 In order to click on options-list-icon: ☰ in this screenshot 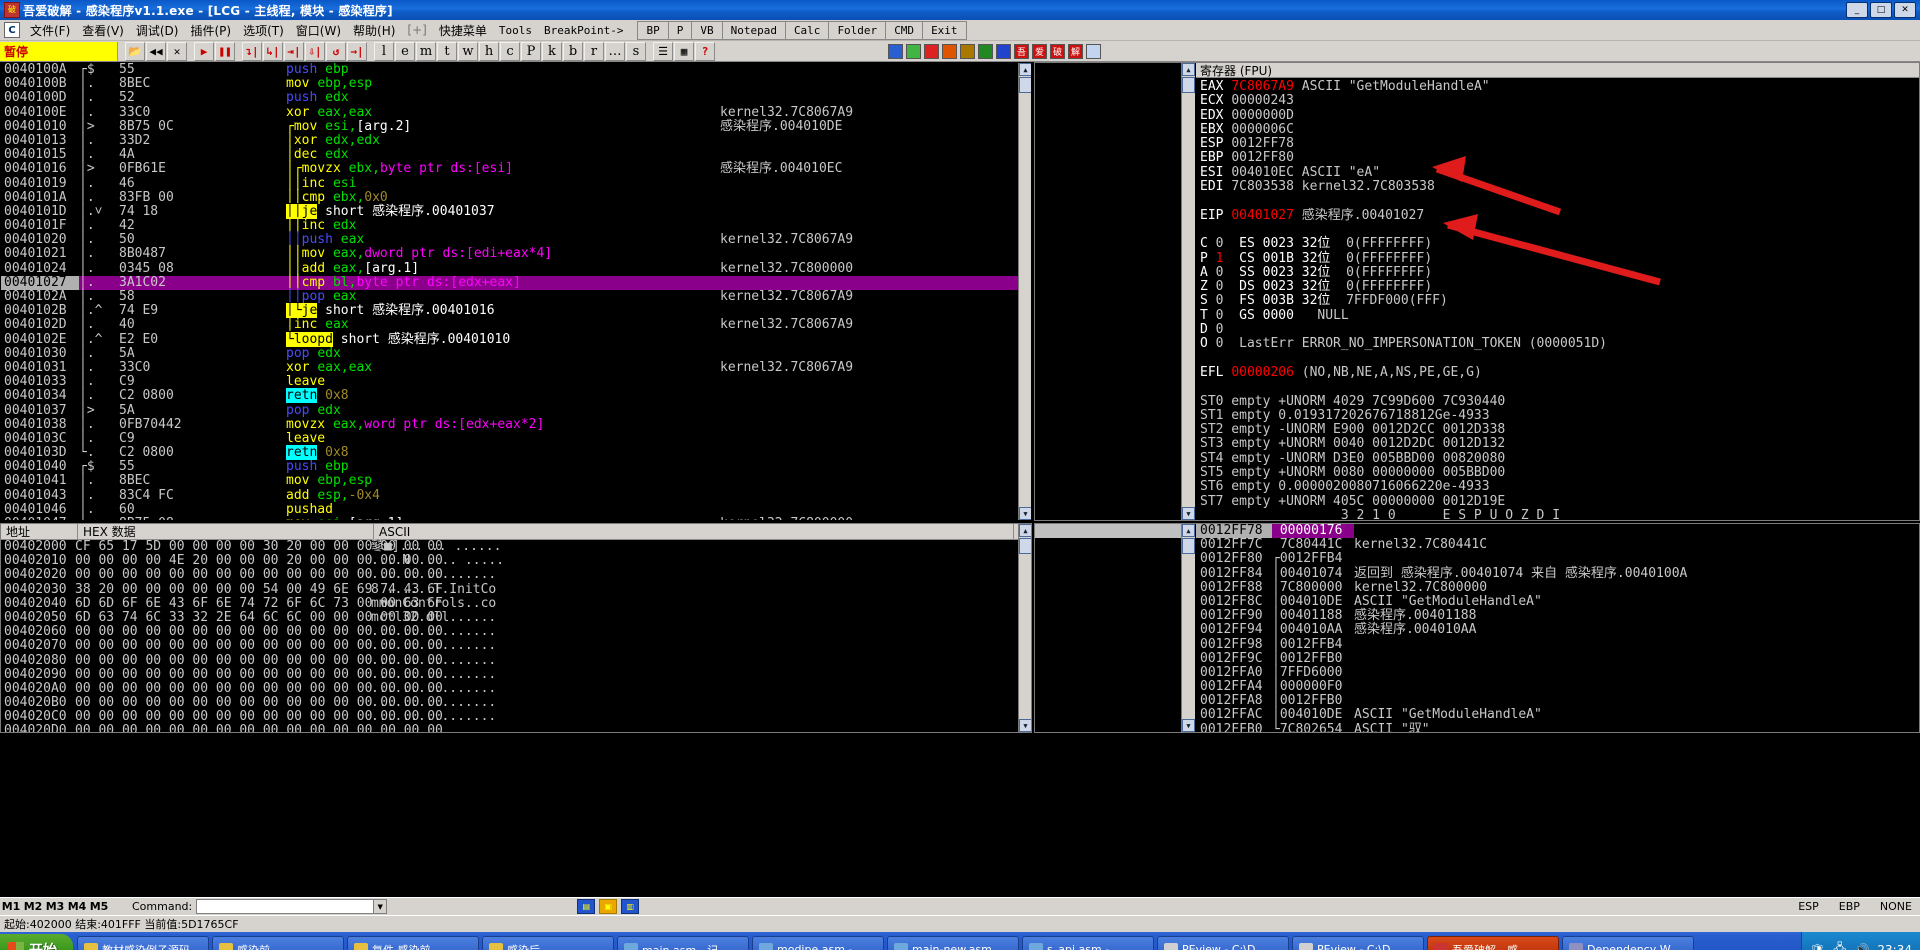, I will do `click(663, 51)`.